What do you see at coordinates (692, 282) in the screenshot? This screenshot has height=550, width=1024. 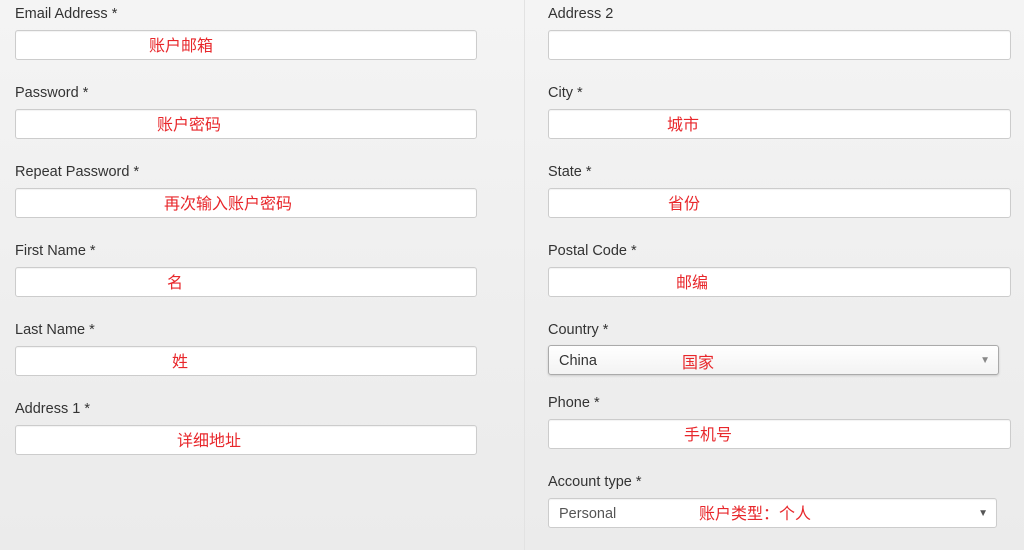 I see `postal-code-annotation: 邮编` at bounding box center [692, 282].